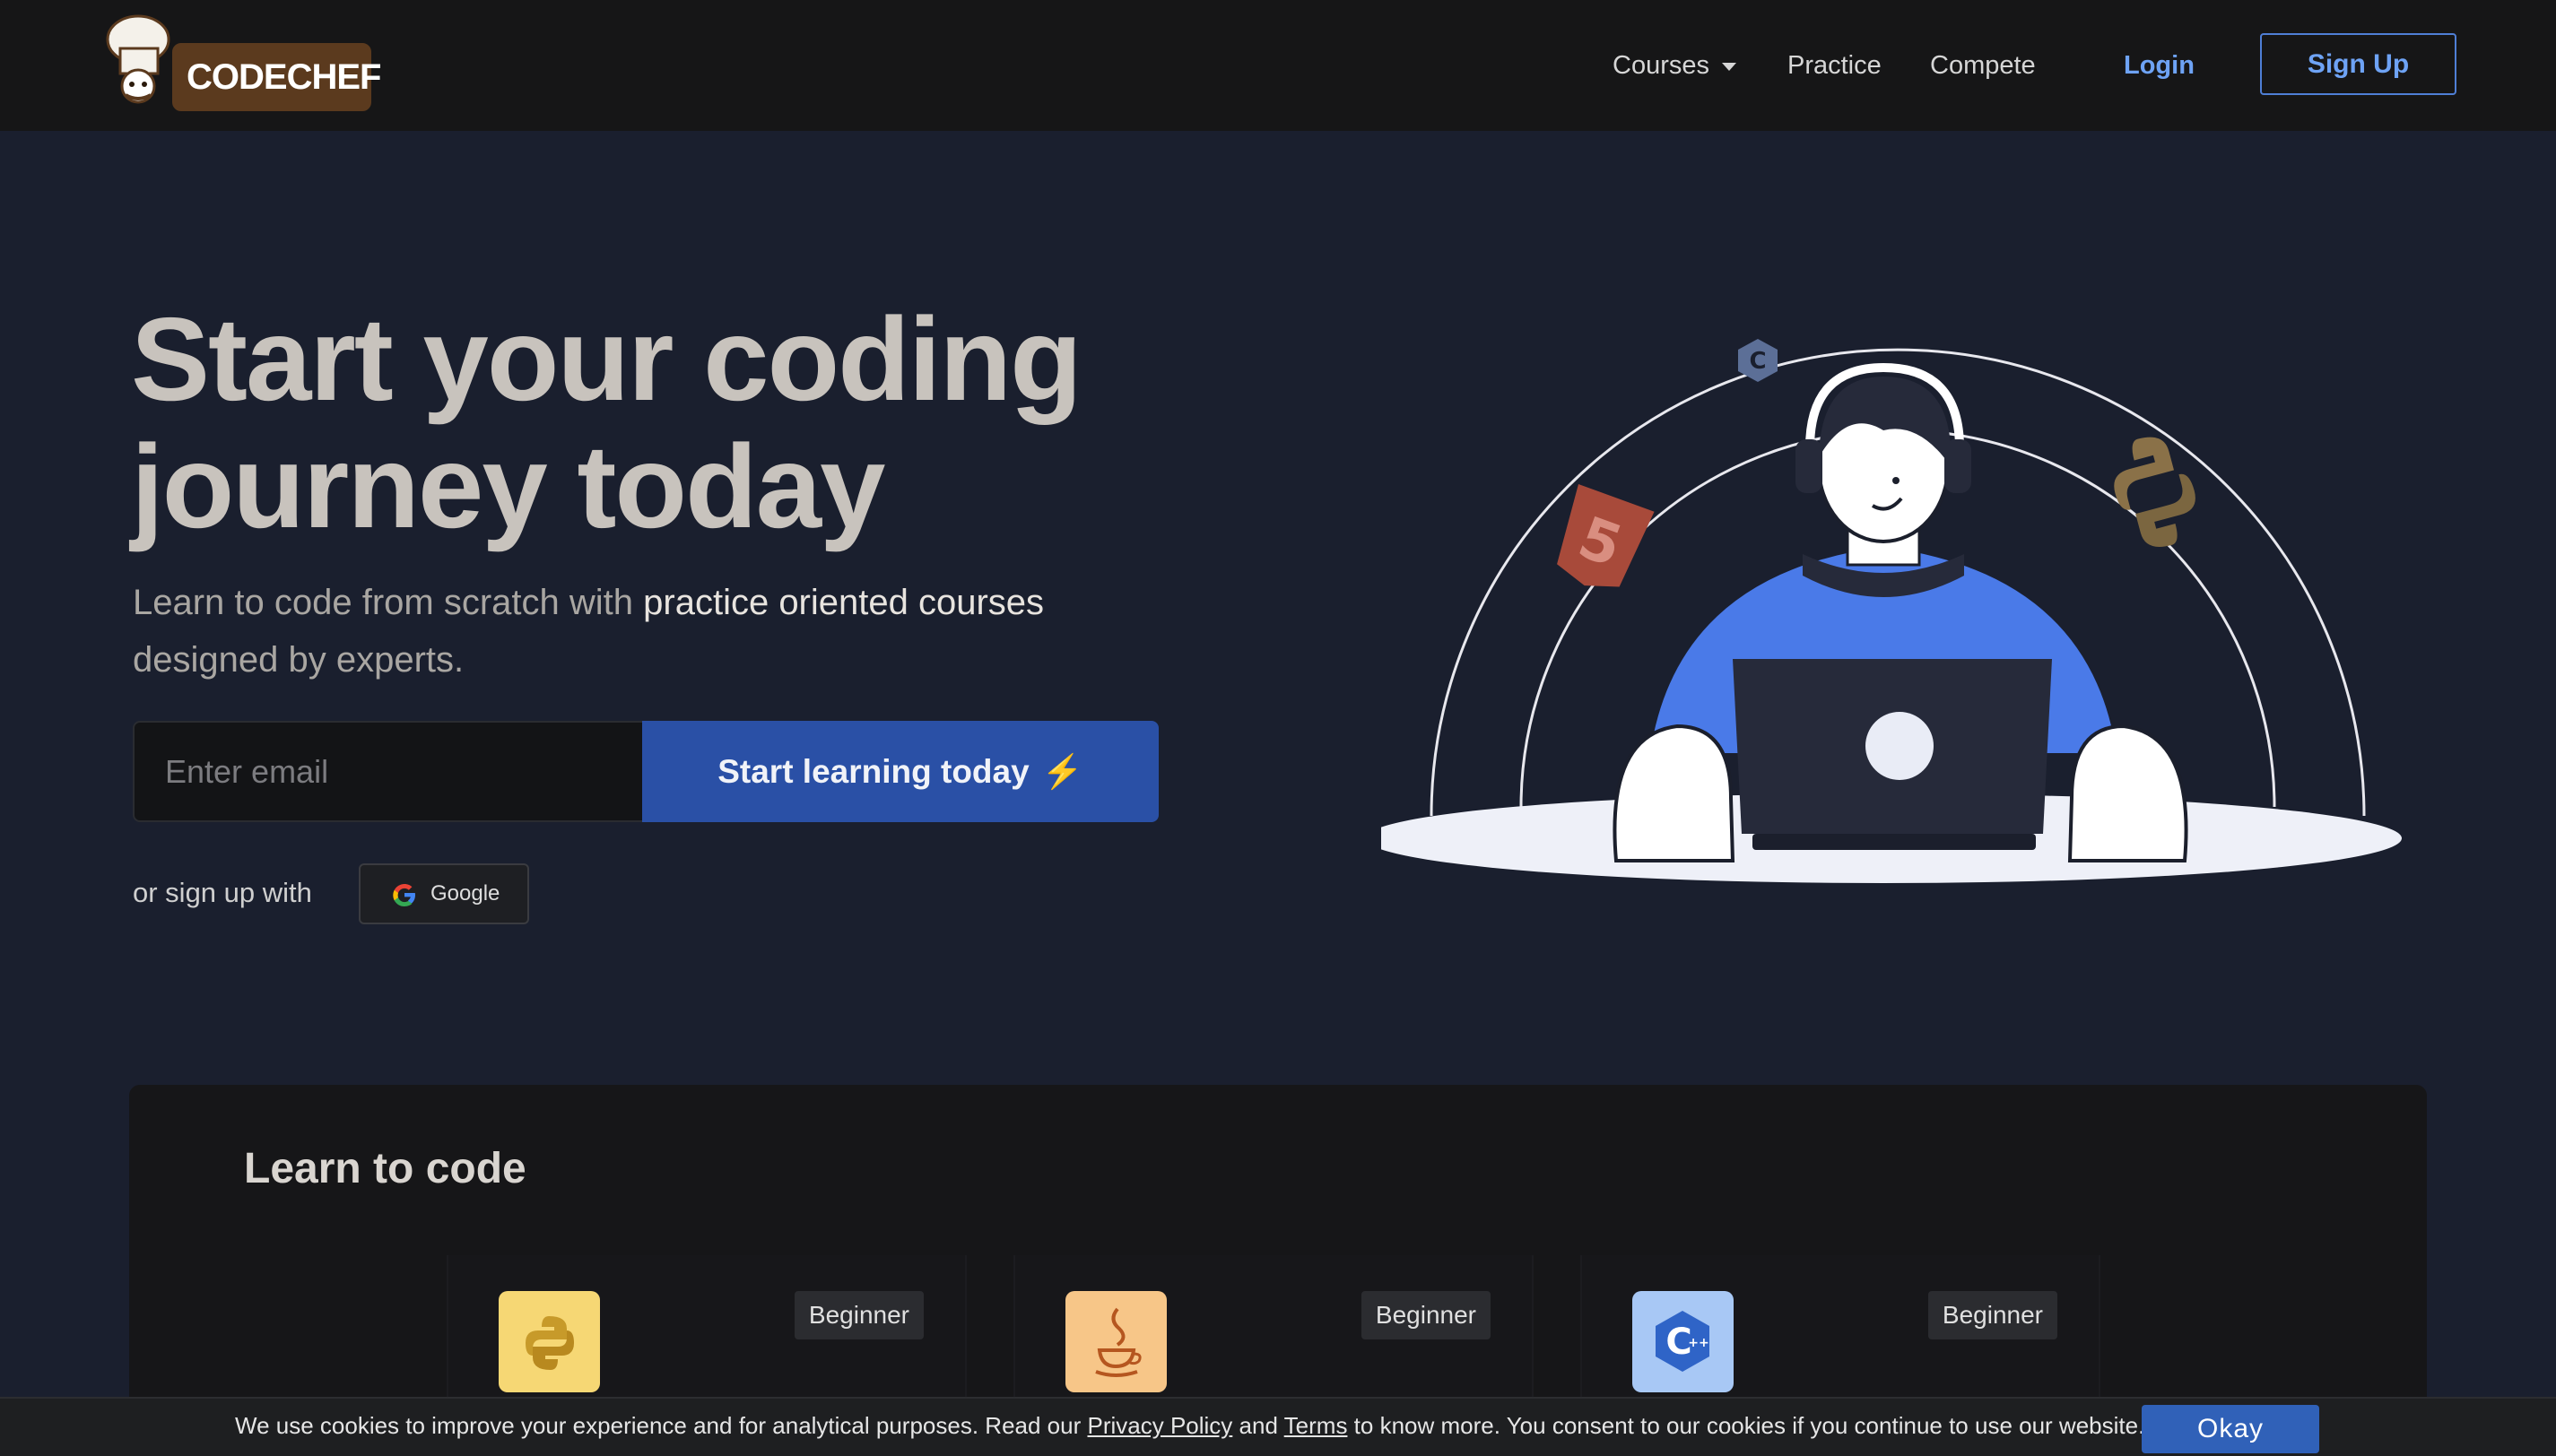 This screenshot has width=2556, height=1456. I want to click on hero-title-line2: journey today, so click(508, 486).